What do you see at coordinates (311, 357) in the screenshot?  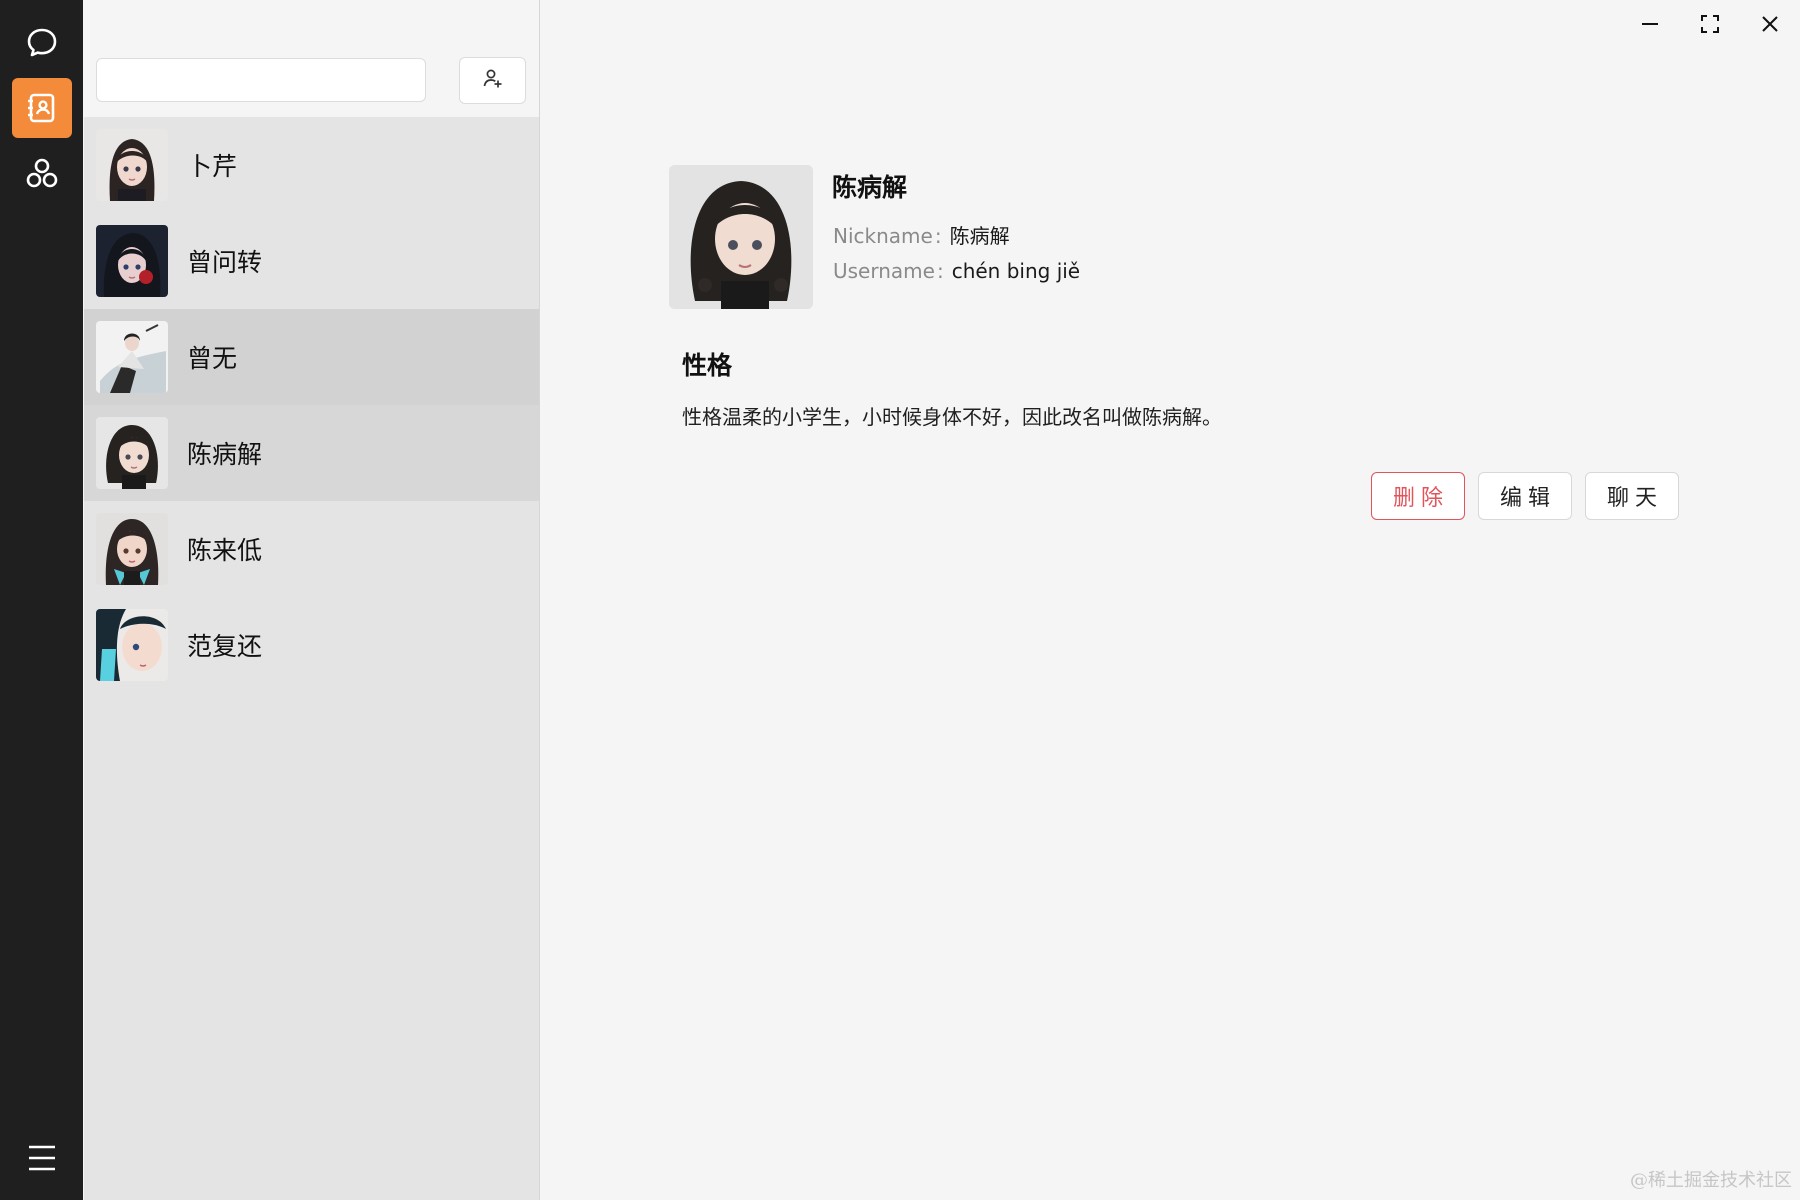 I see `contact-item: 曾无` at bounding box center [311, 357].